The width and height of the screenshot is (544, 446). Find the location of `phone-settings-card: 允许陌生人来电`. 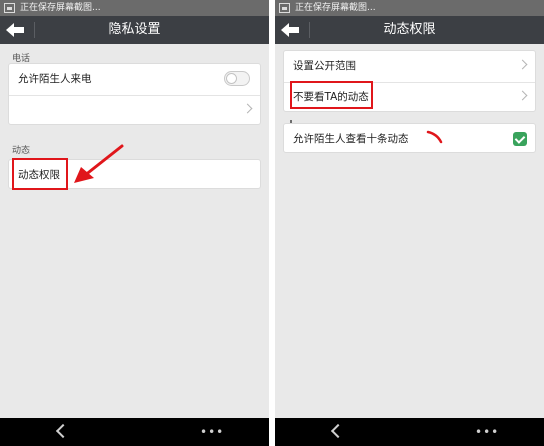

phone-settings-card: 允许陌生人来电 is located at coordinates (134, 94).